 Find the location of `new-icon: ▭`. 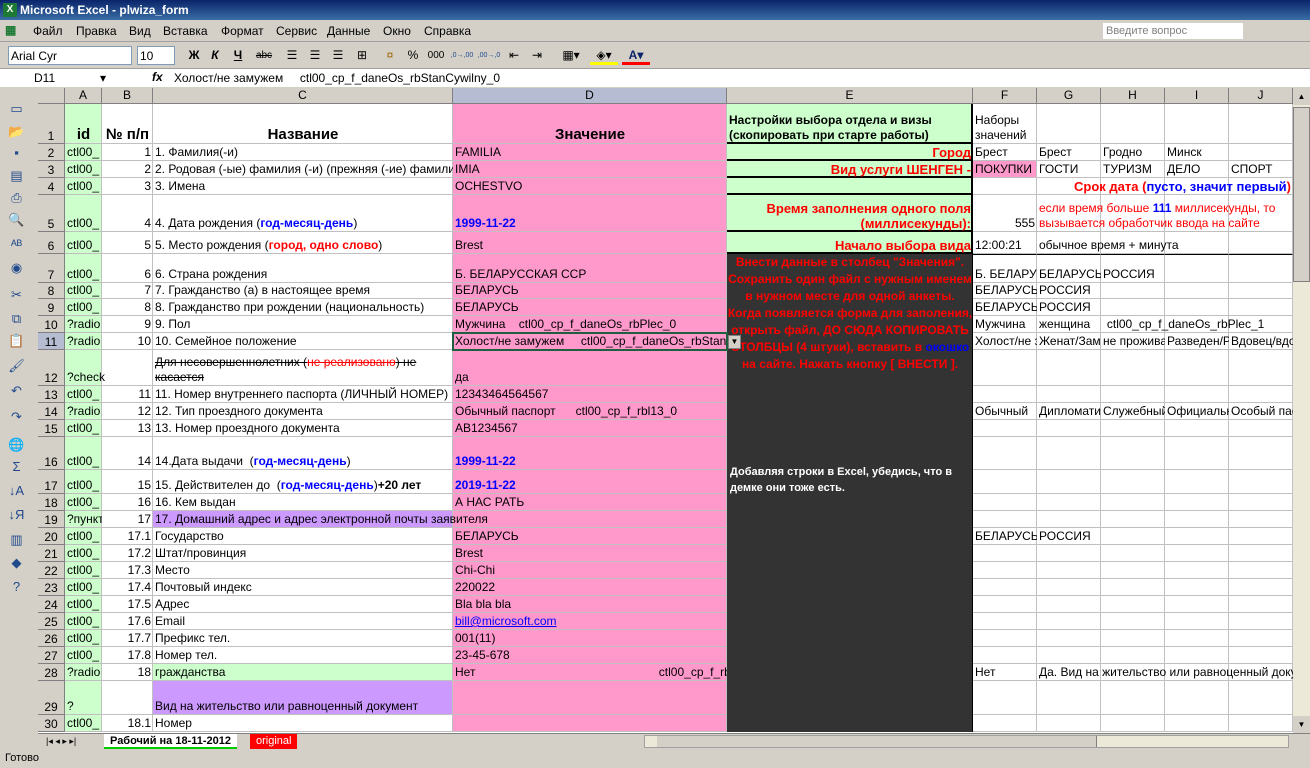

new-icon: ▭ is located at coordinates (16, 108).